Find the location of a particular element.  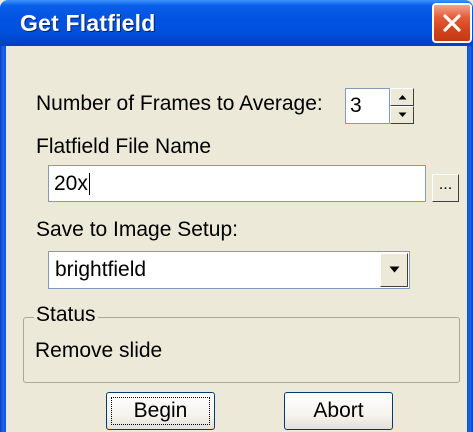

image-setup-select: brightfield is located at coordinates (229, 270).